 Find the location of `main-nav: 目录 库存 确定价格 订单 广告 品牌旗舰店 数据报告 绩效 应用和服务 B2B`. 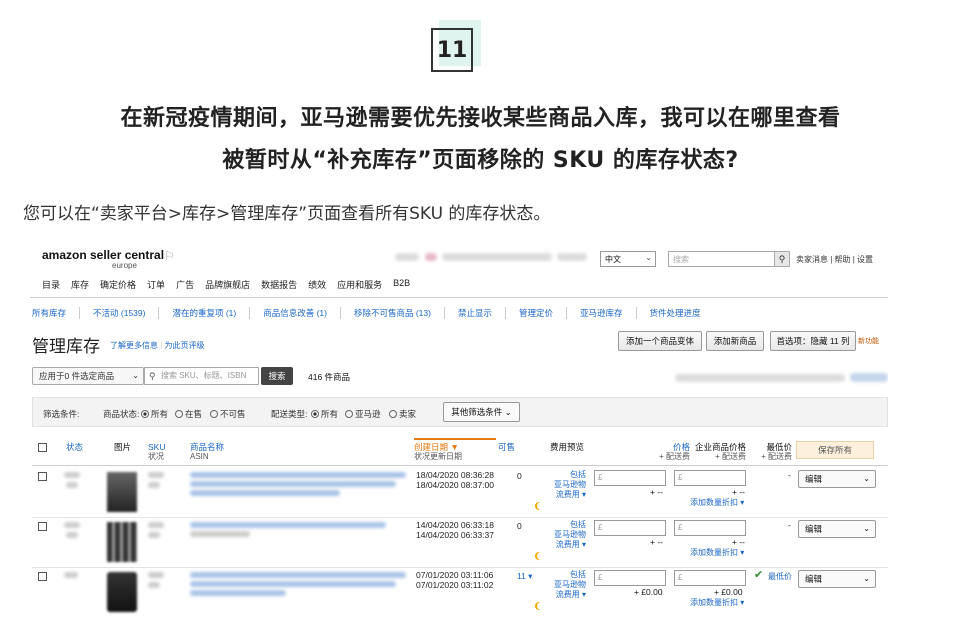

main-nav: 目录 库存 确定价格 订单 广告 品牌旗舰店 数据报告 绩效 应用和服务 B2B is located at coordinates (226, 284).